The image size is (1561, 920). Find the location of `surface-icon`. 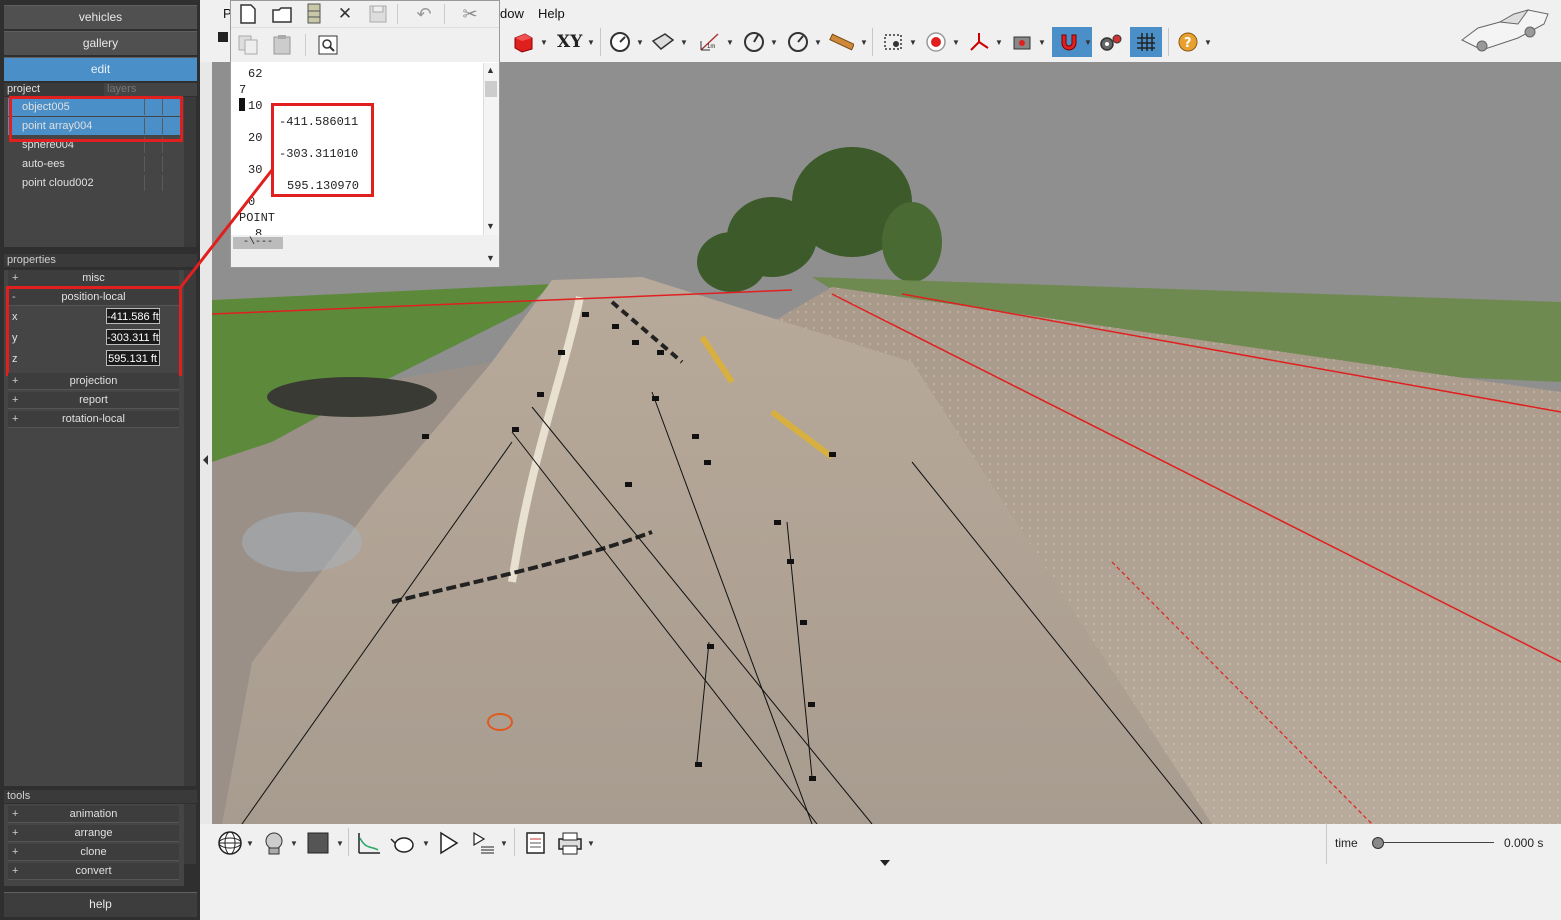

surface-icon is located at coordinates (663, 42).